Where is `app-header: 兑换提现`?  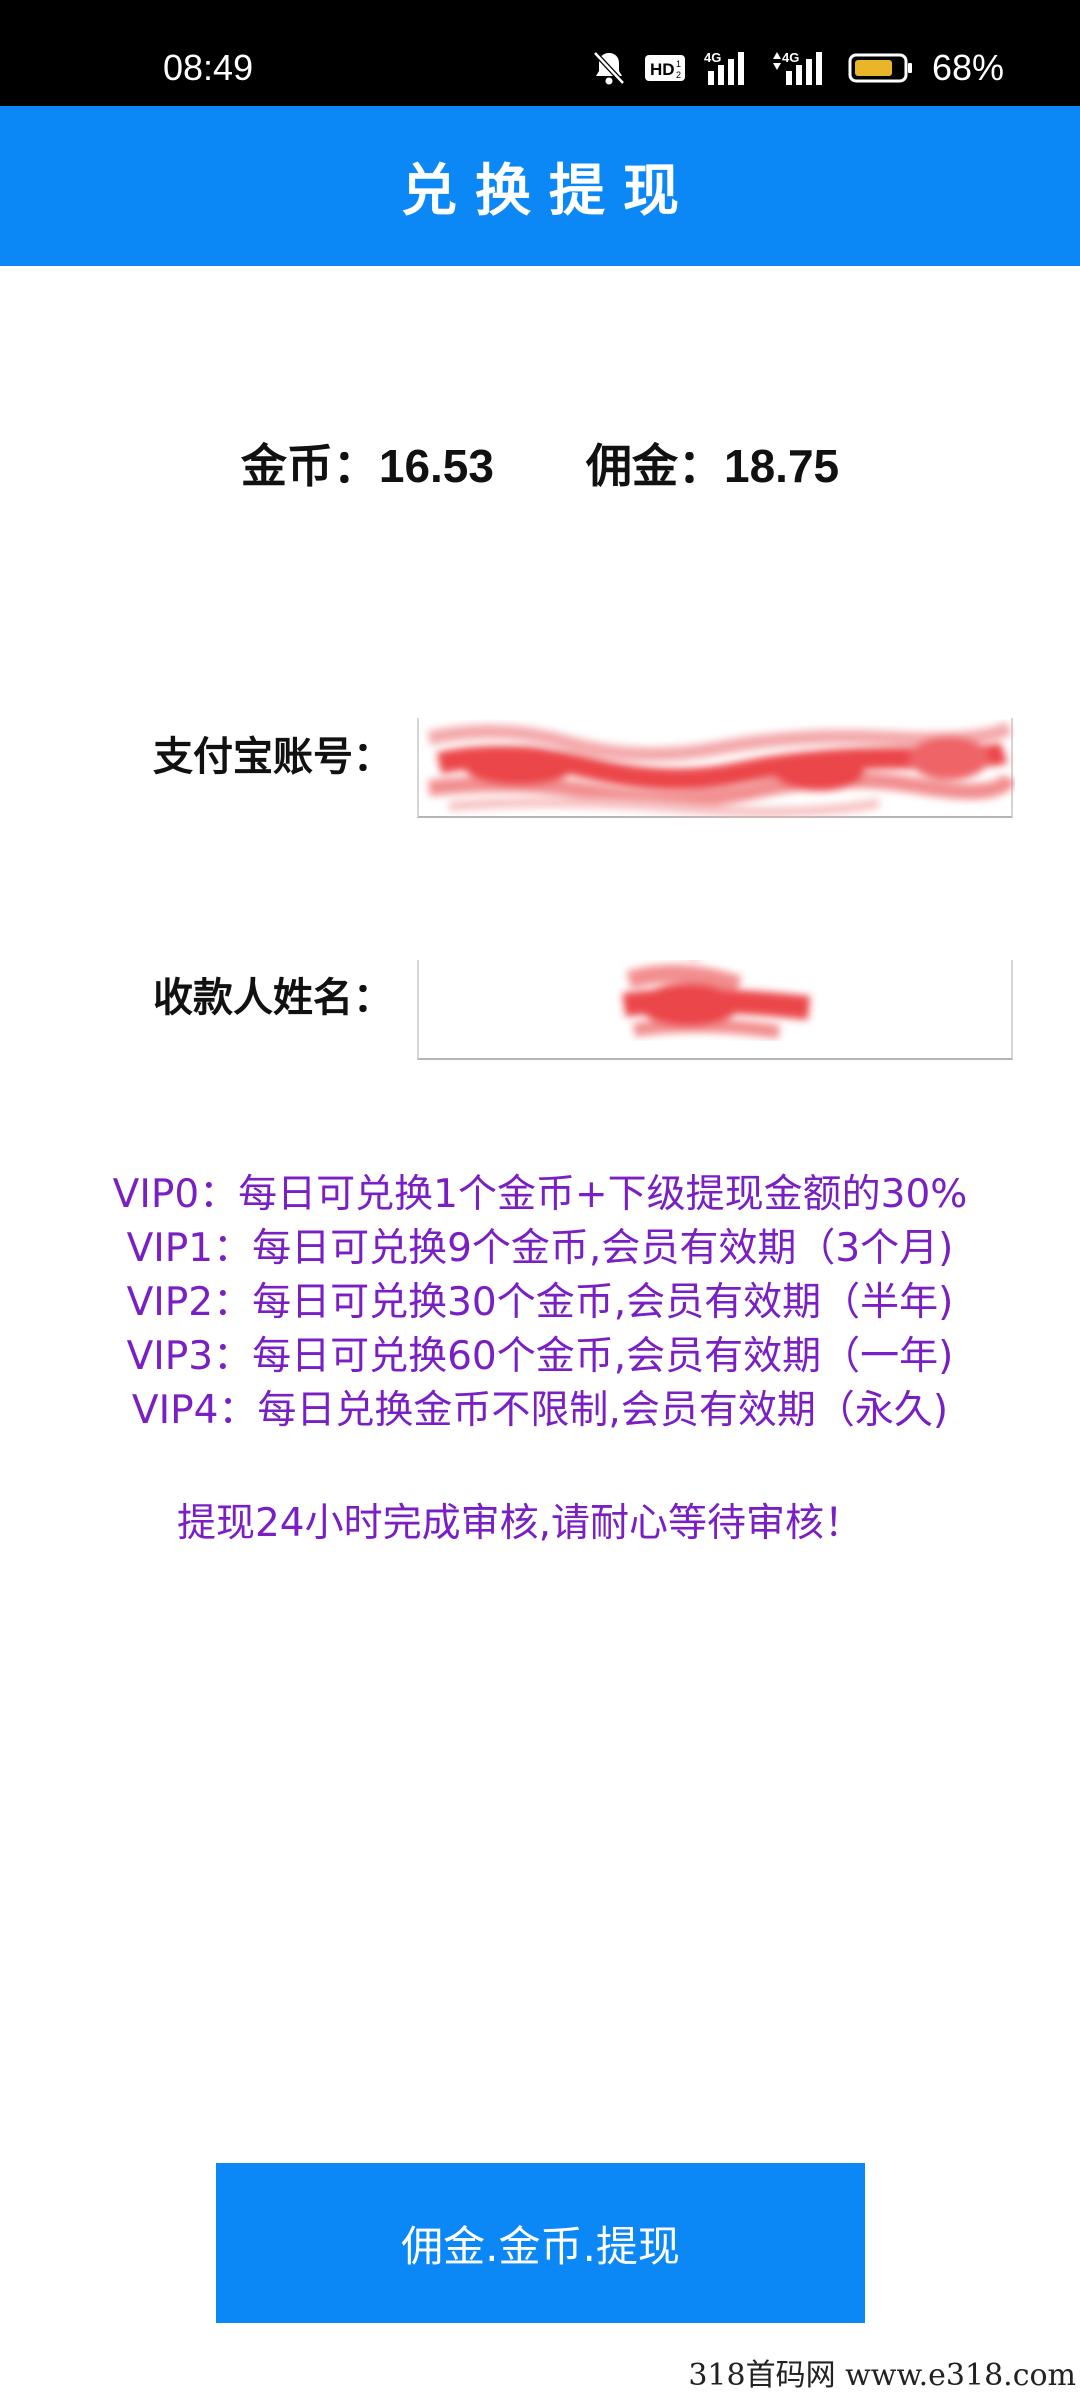 app-header: 兑换提现 is located at coordinates (540, 186).